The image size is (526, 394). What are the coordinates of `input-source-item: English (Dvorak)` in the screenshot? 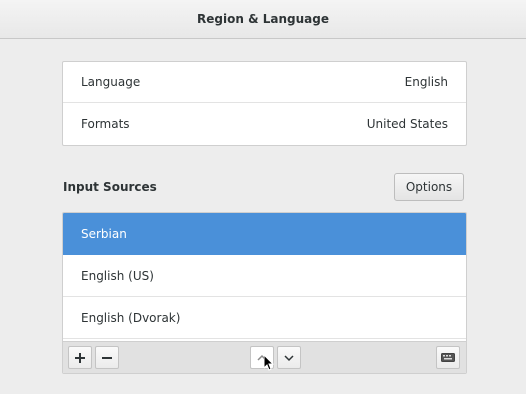 It's located at (264, 318).